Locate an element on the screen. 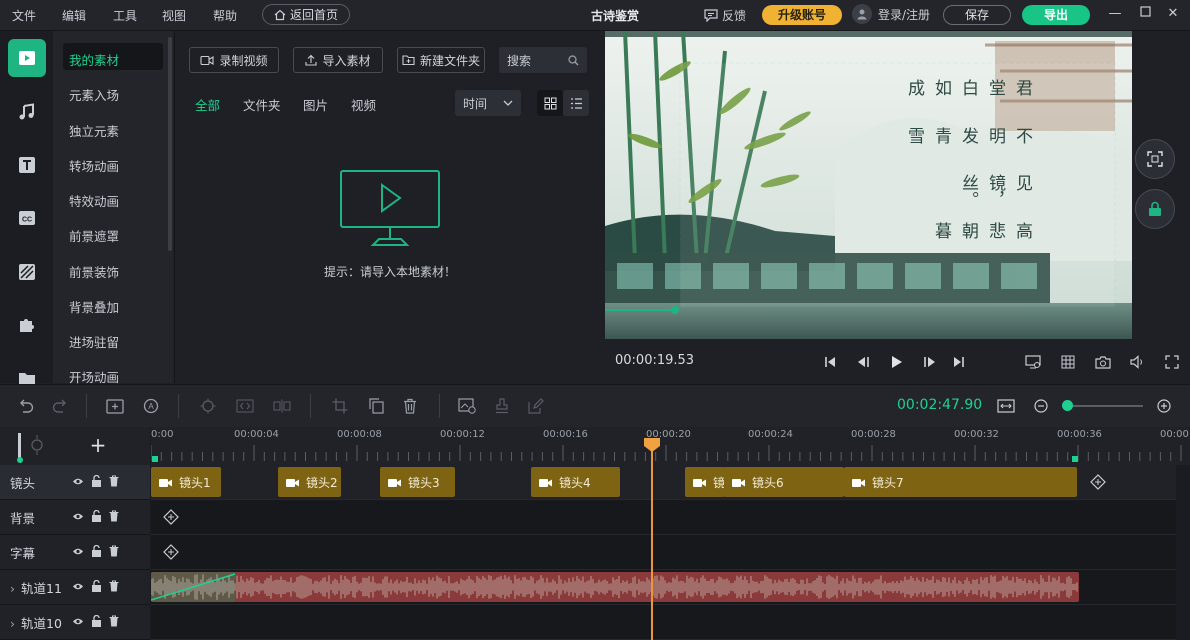 The width and height of the screenshot is (1190, 640). image-edit-button is located at coordinates (467, 406).